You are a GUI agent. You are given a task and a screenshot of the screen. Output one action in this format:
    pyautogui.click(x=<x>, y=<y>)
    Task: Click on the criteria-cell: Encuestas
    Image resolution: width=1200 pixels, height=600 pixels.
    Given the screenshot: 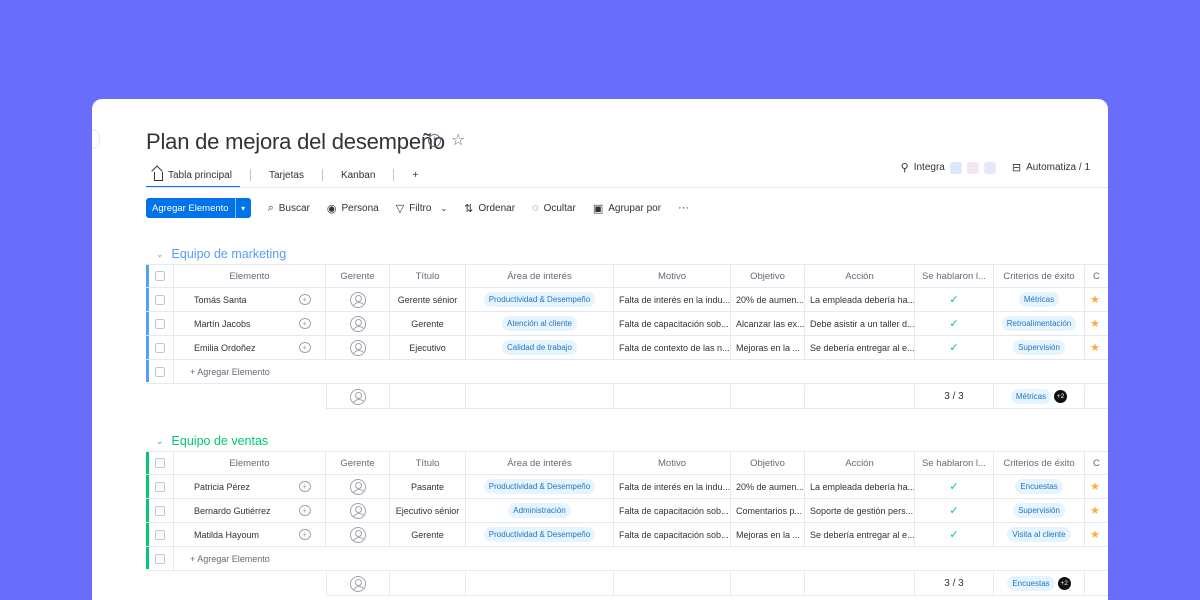 What is the action you would take?
    pyautogui.click(x=1039, y=487)
    